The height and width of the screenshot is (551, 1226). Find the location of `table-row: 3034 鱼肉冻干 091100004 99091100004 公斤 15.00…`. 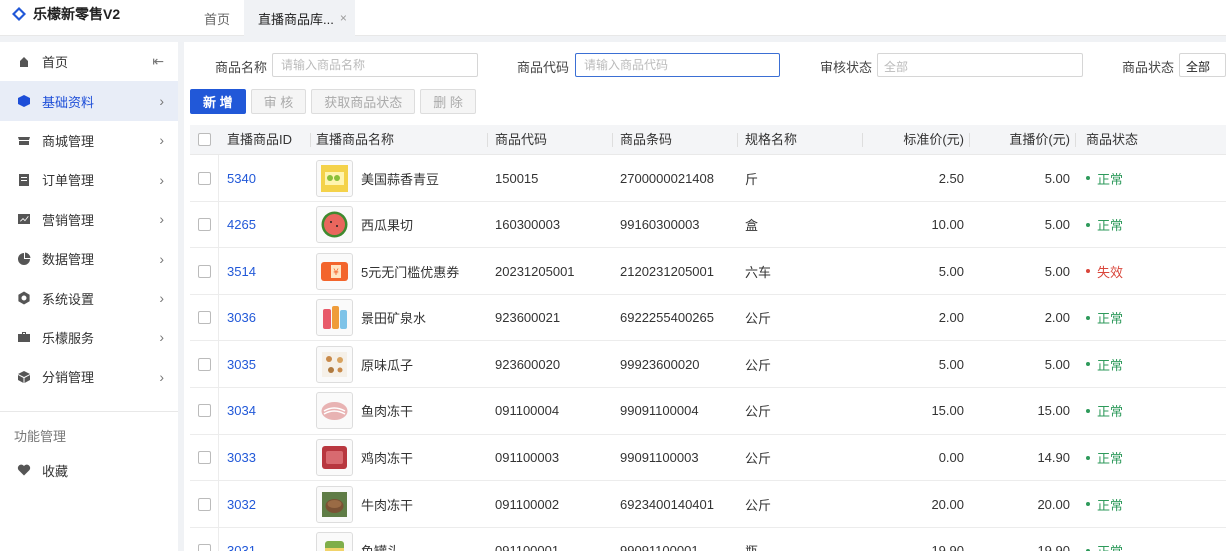

table-row: 3034 鱼肉冻干 091100004 99091100004 公斤 15.00… is located at coordinates (708, 411).